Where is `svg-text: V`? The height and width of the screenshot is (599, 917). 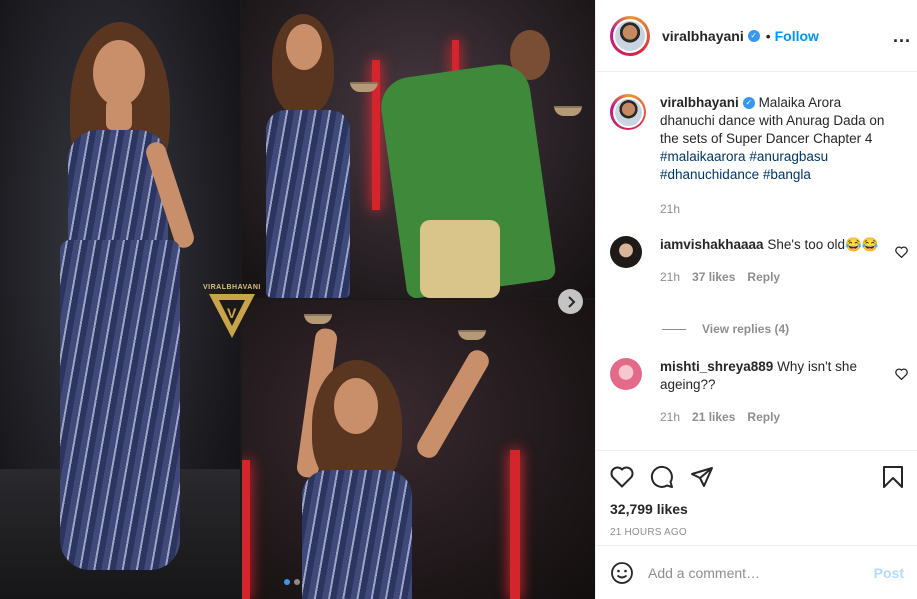
svg-text: V is located at coordinates (232, 313).